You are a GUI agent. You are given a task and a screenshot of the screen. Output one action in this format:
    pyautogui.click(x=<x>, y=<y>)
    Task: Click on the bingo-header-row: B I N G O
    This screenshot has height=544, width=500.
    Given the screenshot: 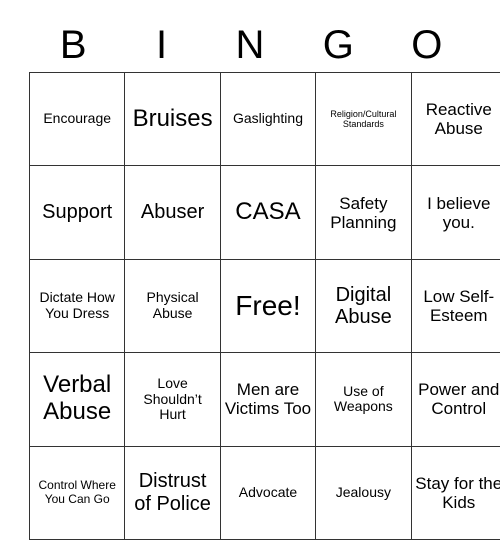 What is the action you would take?
    pyautogui.click(x=250, y=45)
    